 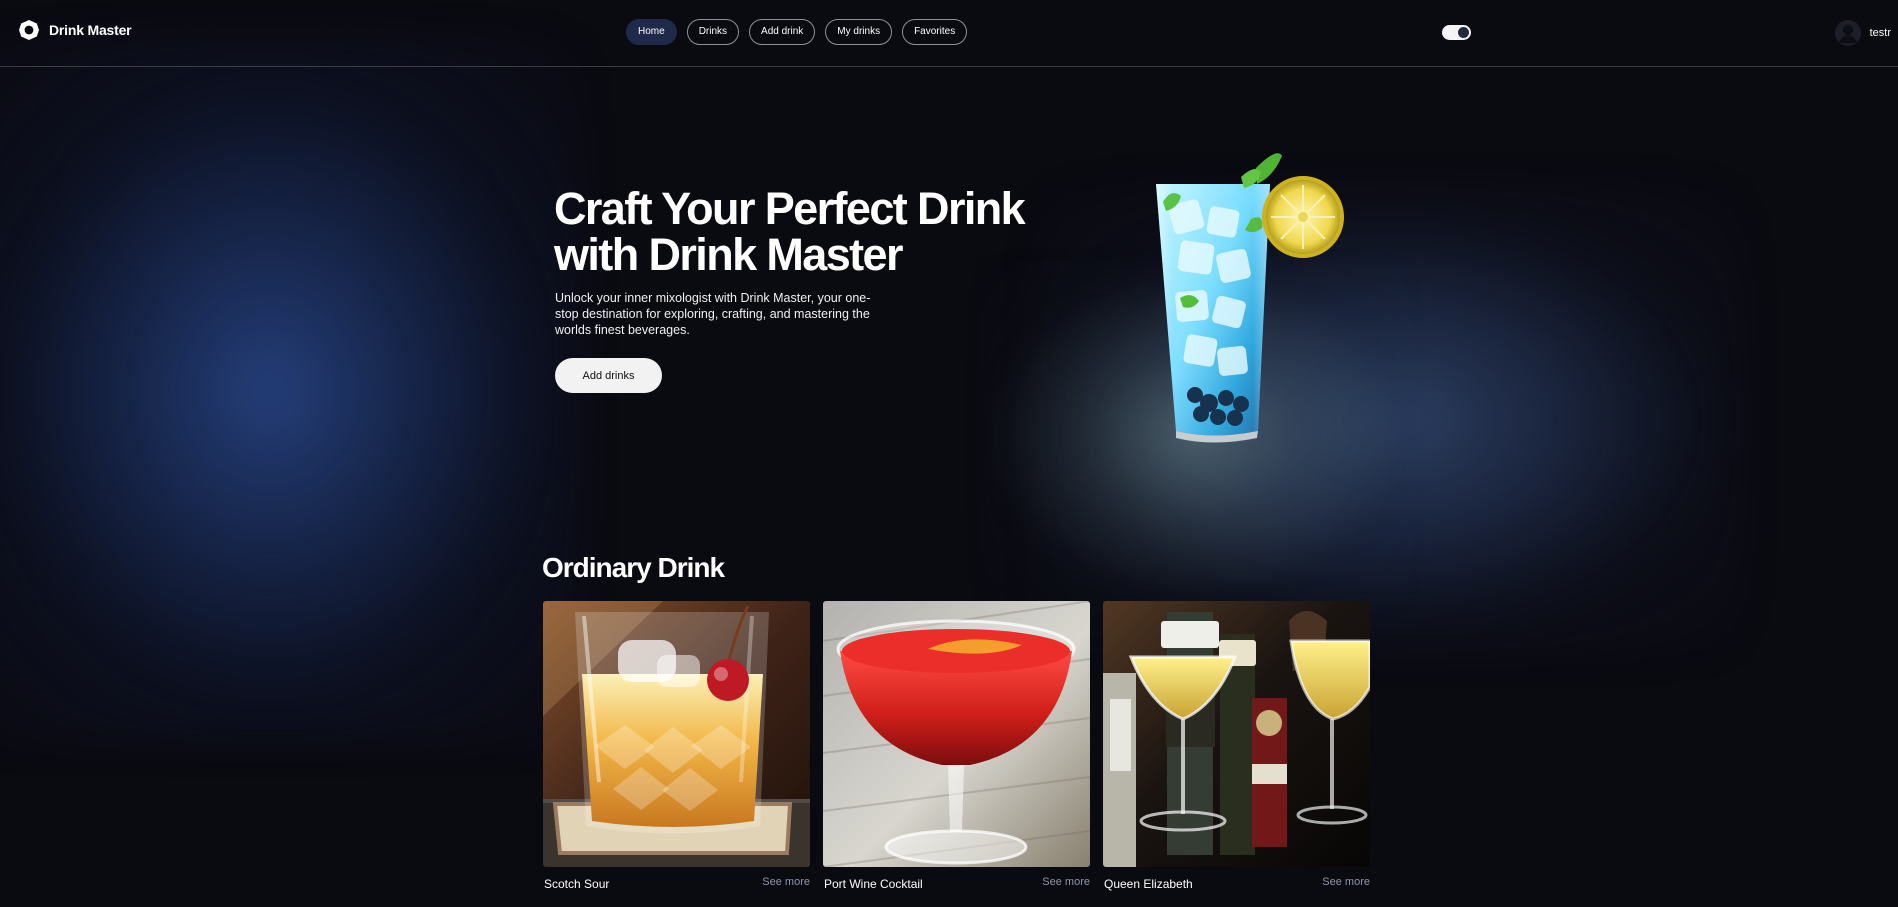 I want to click on section-title: Ordinary Drink, so click(x=633, y=567).